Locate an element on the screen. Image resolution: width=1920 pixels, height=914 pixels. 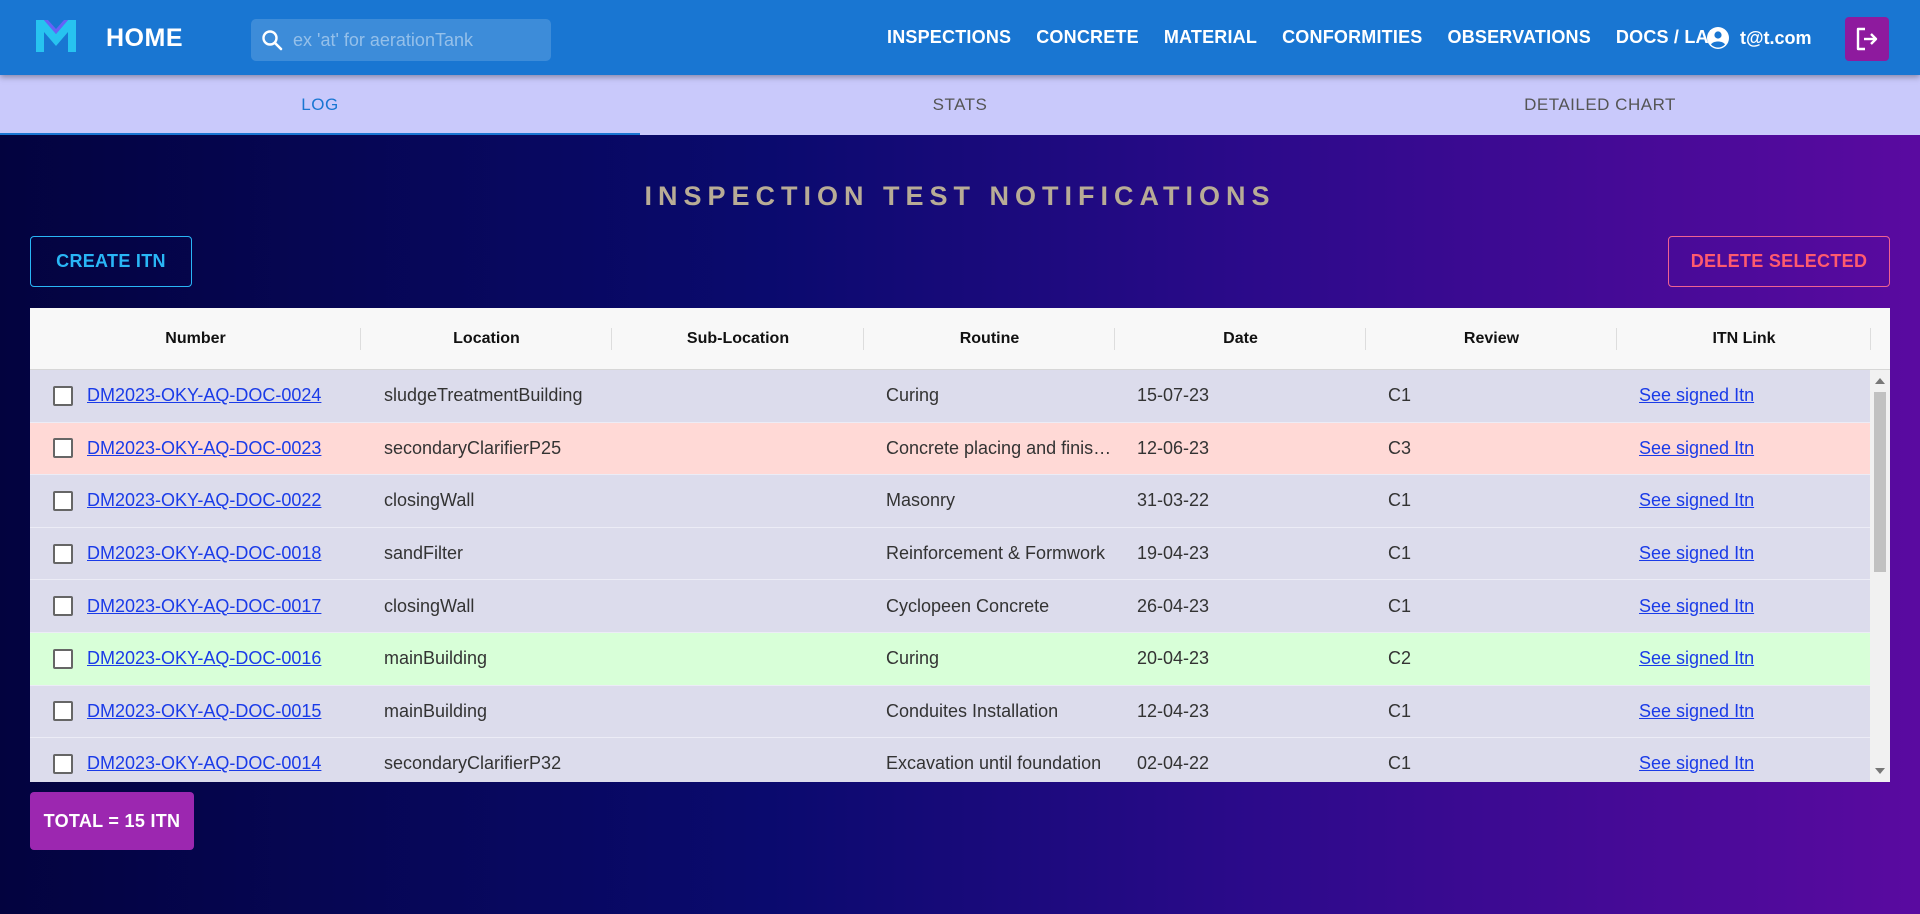
location-cell: secondaryClarifierP32 is located at coordinates (473, 763).